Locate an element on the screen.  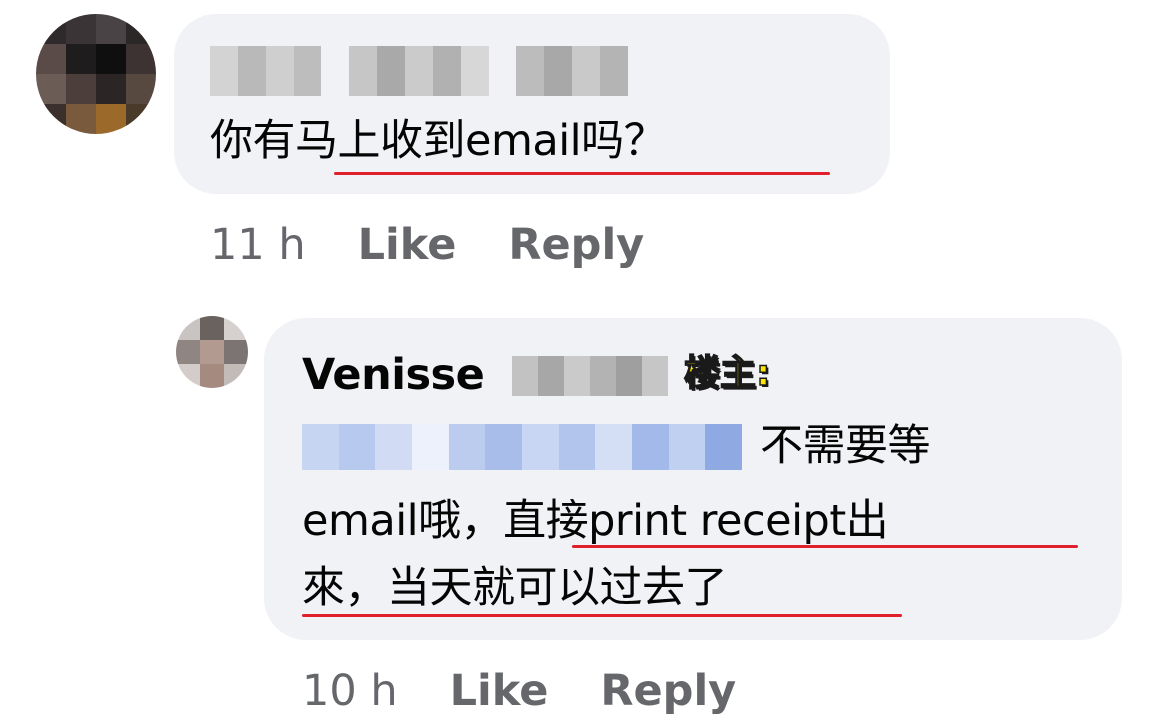
op-avatar is located at coordinates (212, 352).